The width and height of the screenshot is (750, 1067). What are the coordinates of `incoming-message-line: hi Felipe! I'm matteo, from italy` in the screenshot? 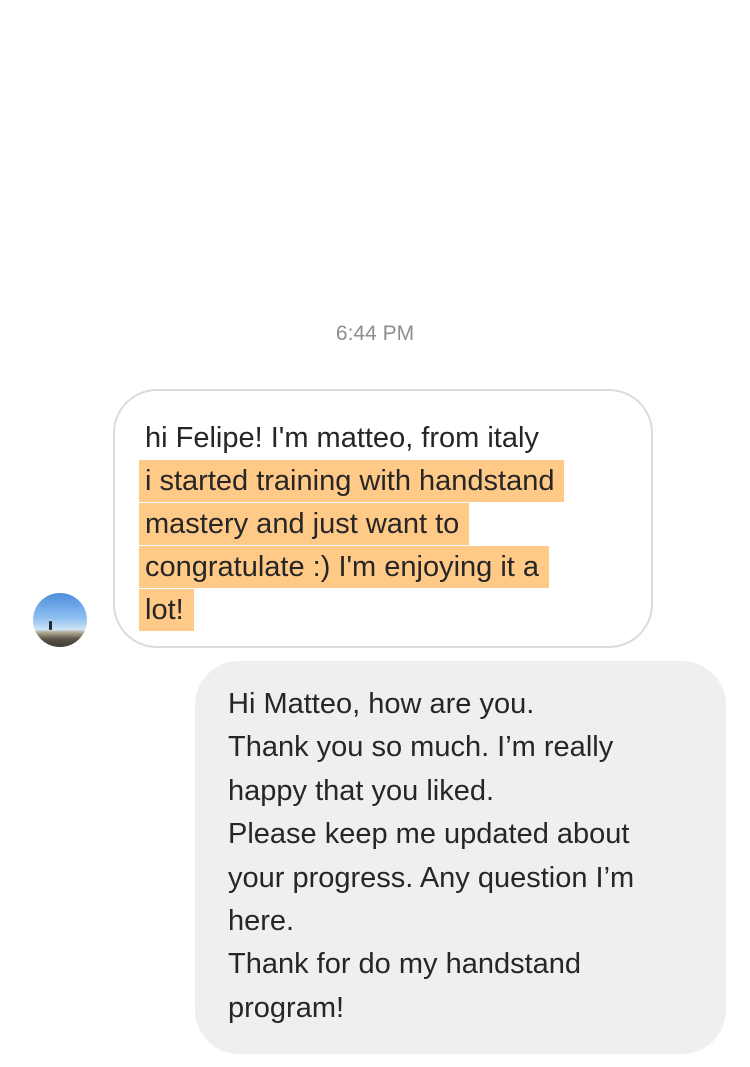 It's located at (342, 438).